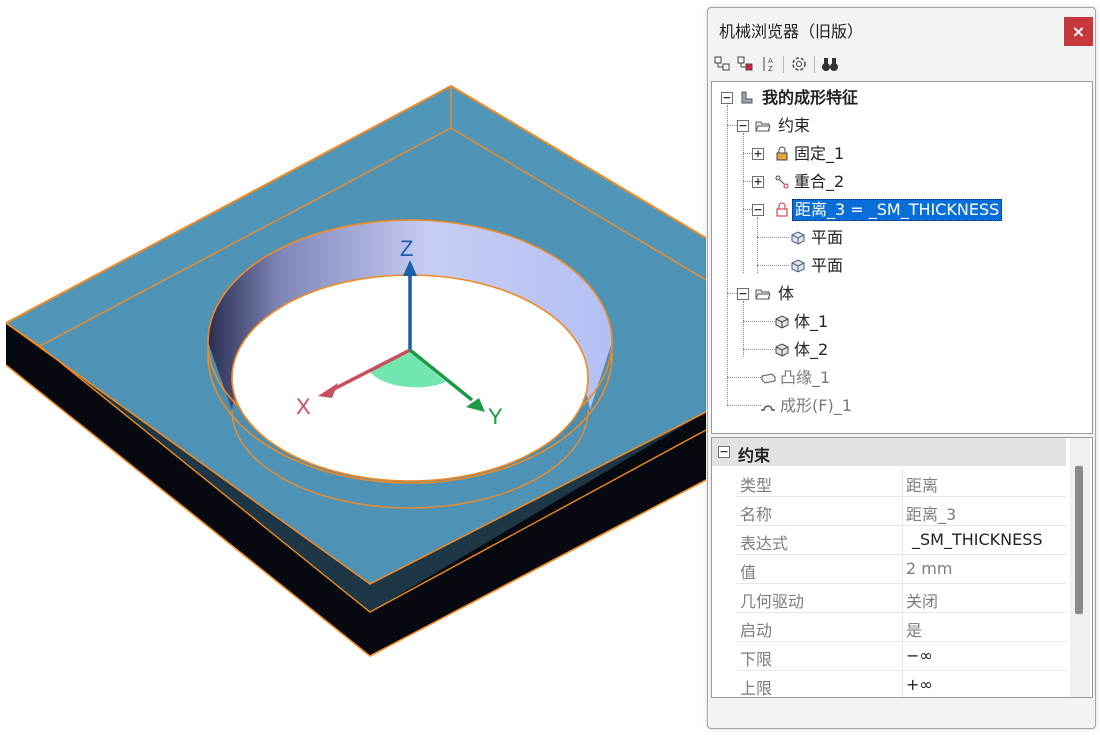 Image resolution: width=1100 pixels, height=746 pixels. I want to click on axis-z-label: Z, so click(406, 248).